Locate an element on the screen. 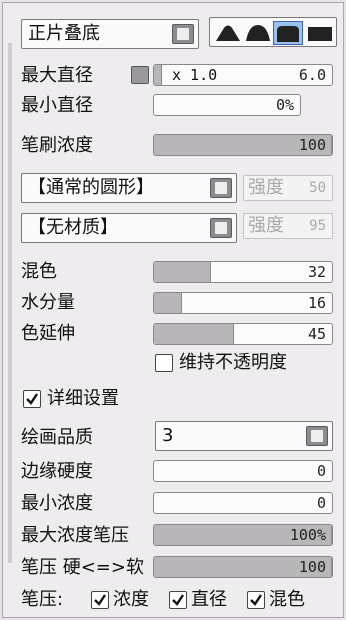 The height and width of the screenshot is (620, 346). tip-shape-select: 【通常的圆形】 is located at coordinates (129, 188).